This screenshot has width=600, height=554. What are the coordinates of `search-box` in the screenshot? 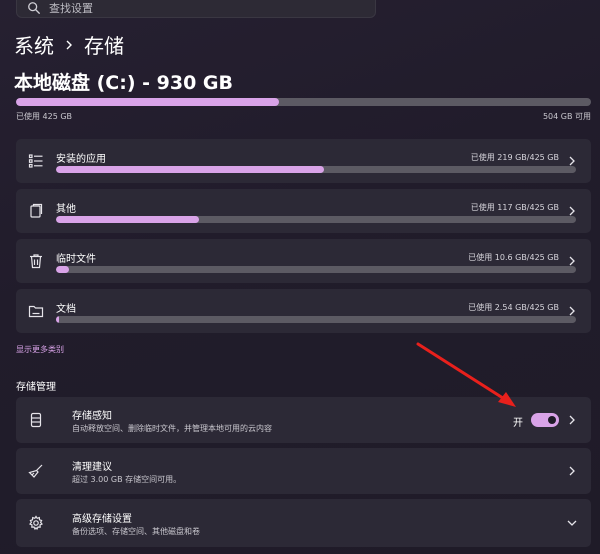 It's located at (196, 9).